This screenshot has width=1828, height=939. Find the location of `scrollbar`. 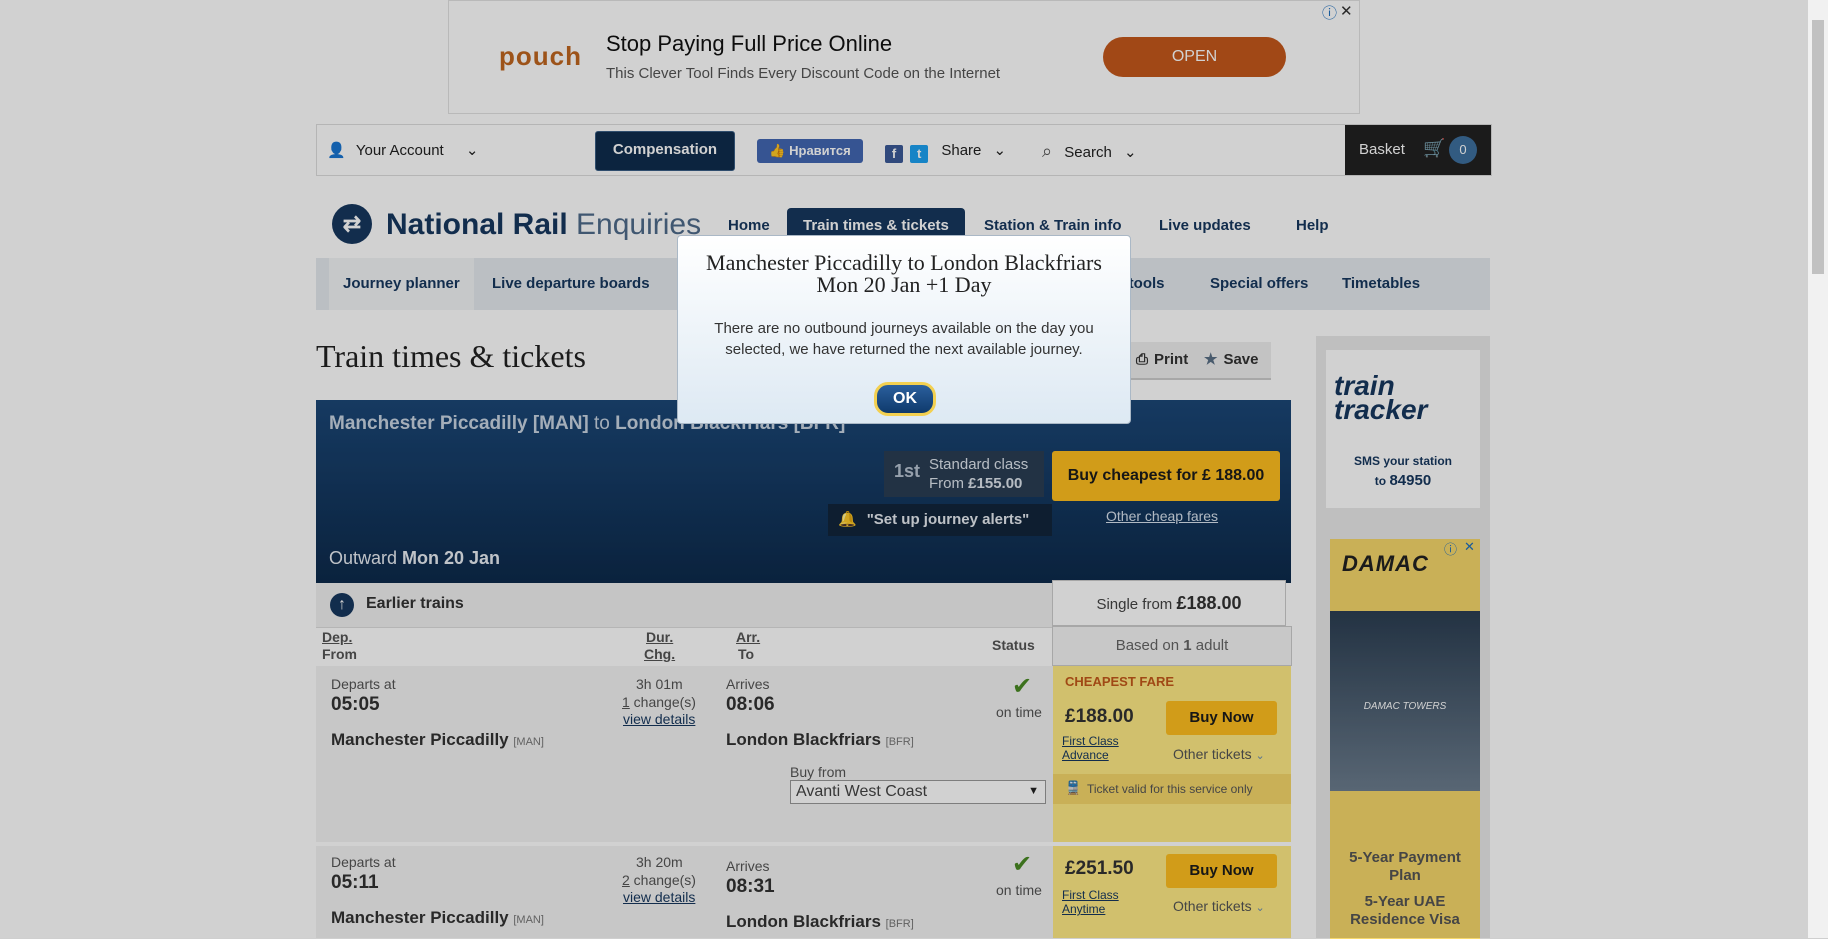

scrollbar is located at coordinates (1818, 469).